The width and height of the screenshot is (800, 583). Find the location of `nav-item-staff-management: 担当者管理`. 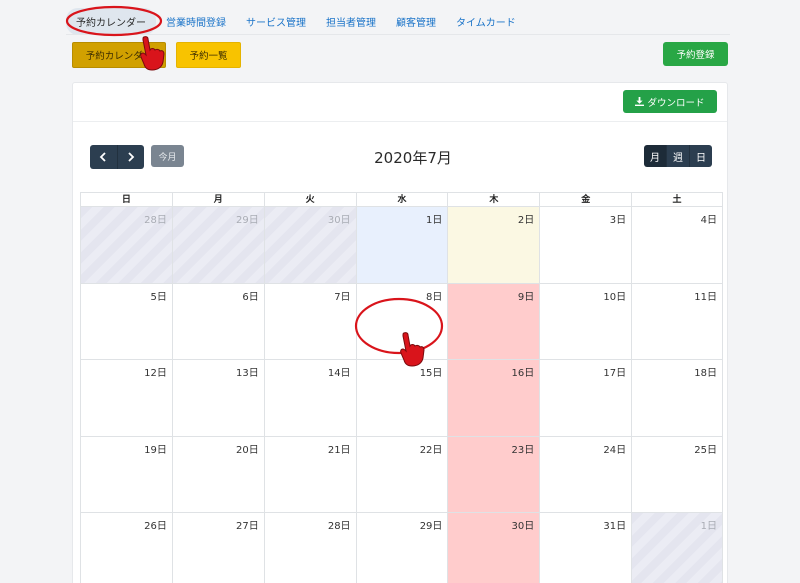

nav-item-staff-management: 担当者管理 is located at coordinates (351, 21).